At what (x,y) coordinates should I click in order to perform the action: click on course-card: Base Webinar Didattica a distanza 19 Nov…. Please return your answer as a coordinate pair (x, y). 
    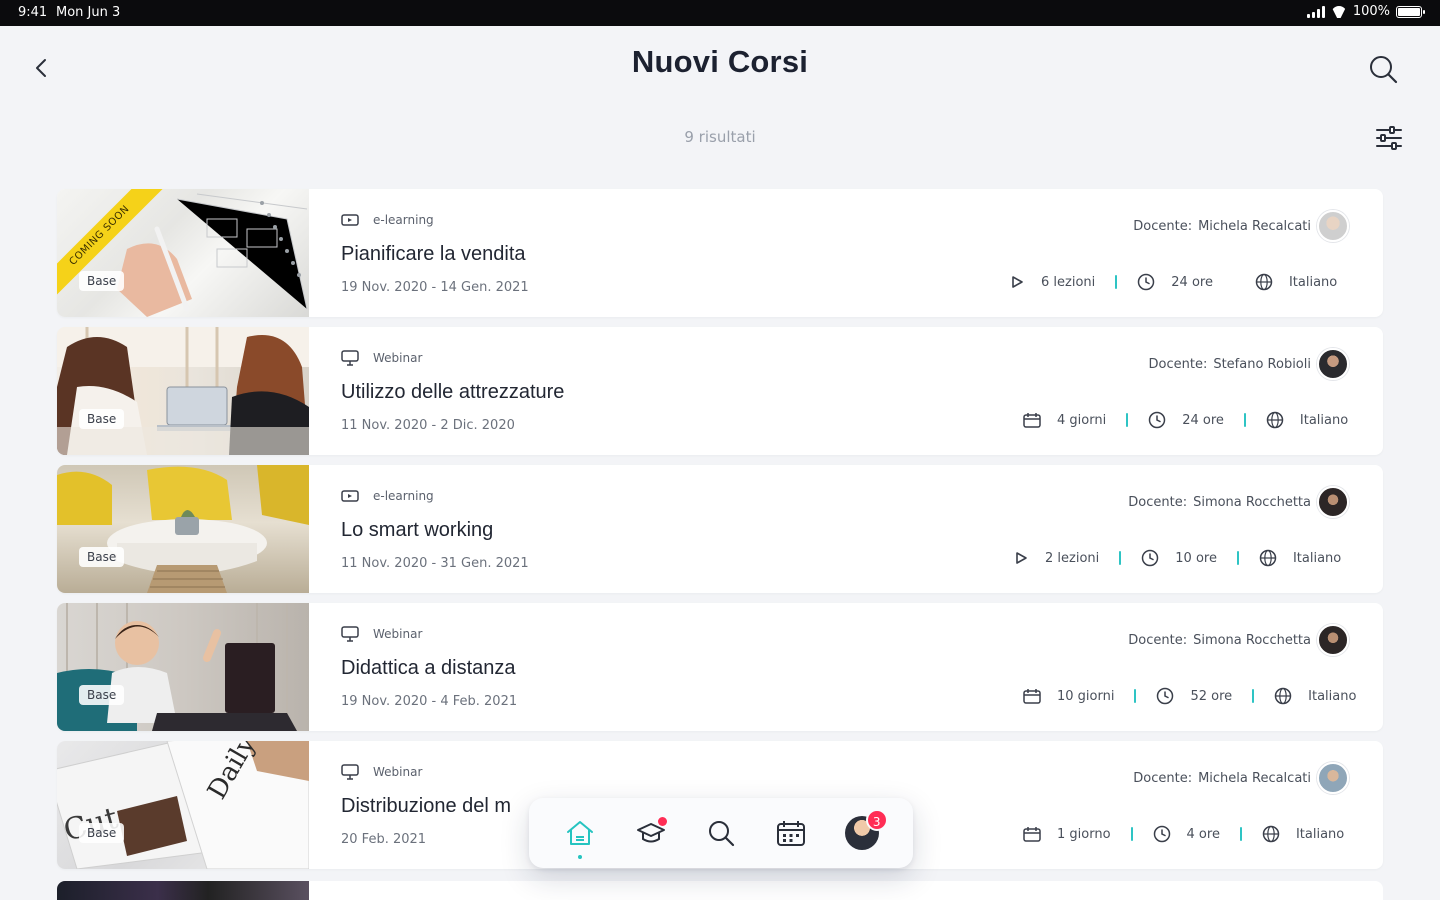
    Looking at the image, I should click on (720, 667).